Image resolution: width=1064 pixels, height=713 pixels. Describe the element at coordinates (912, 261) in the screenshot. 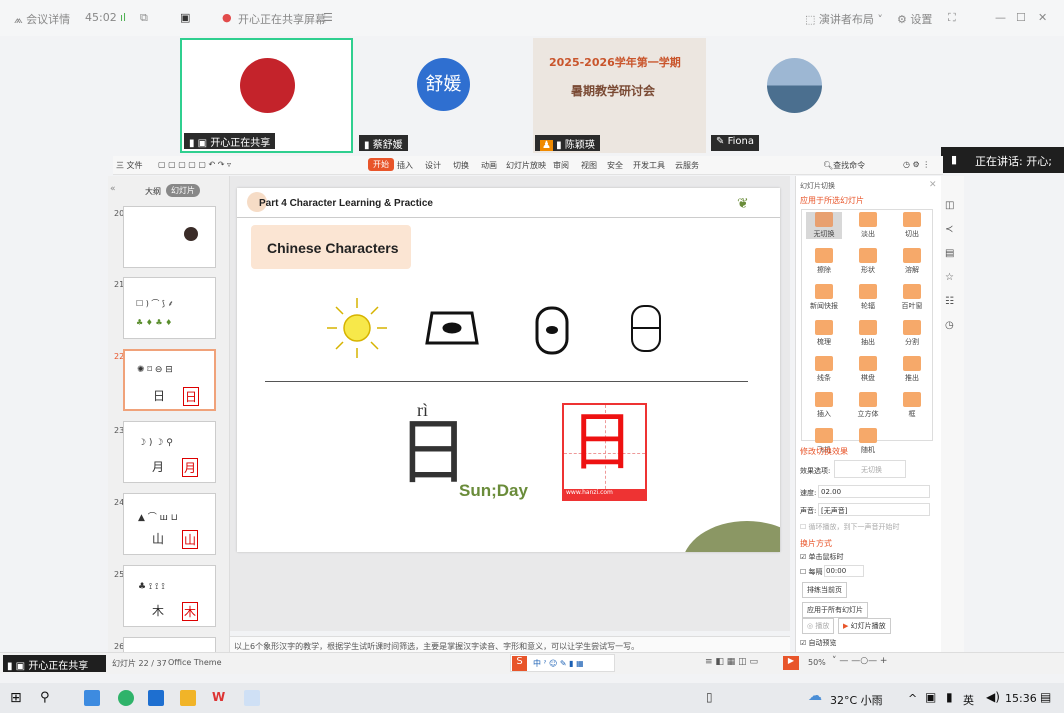

I see `transition-dissolve: 溶解` at that location.